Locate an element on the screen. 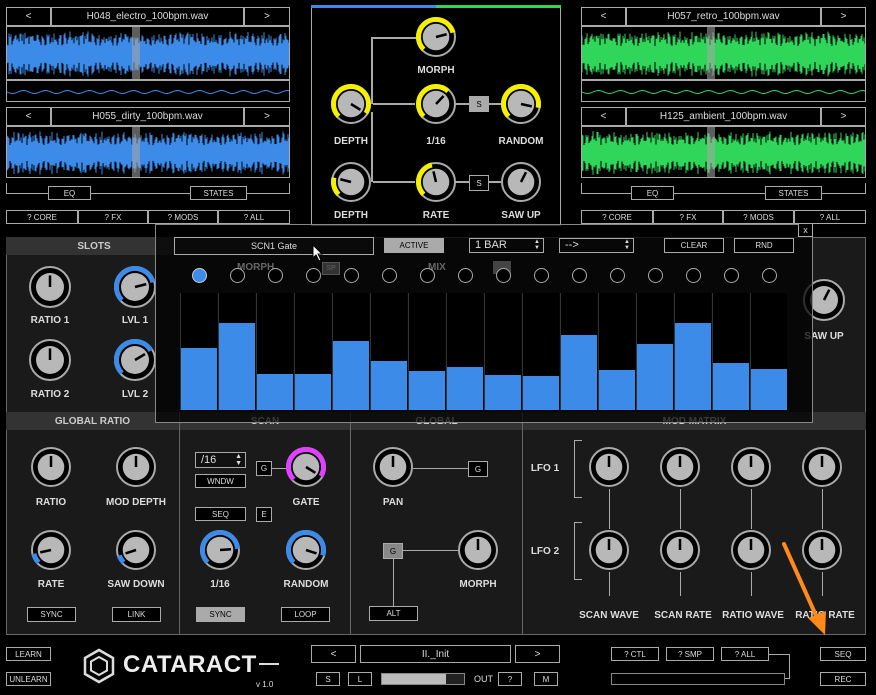 This screenshot has height=695, width=876. rnd-button: RND is located at coordinates (764, 245).